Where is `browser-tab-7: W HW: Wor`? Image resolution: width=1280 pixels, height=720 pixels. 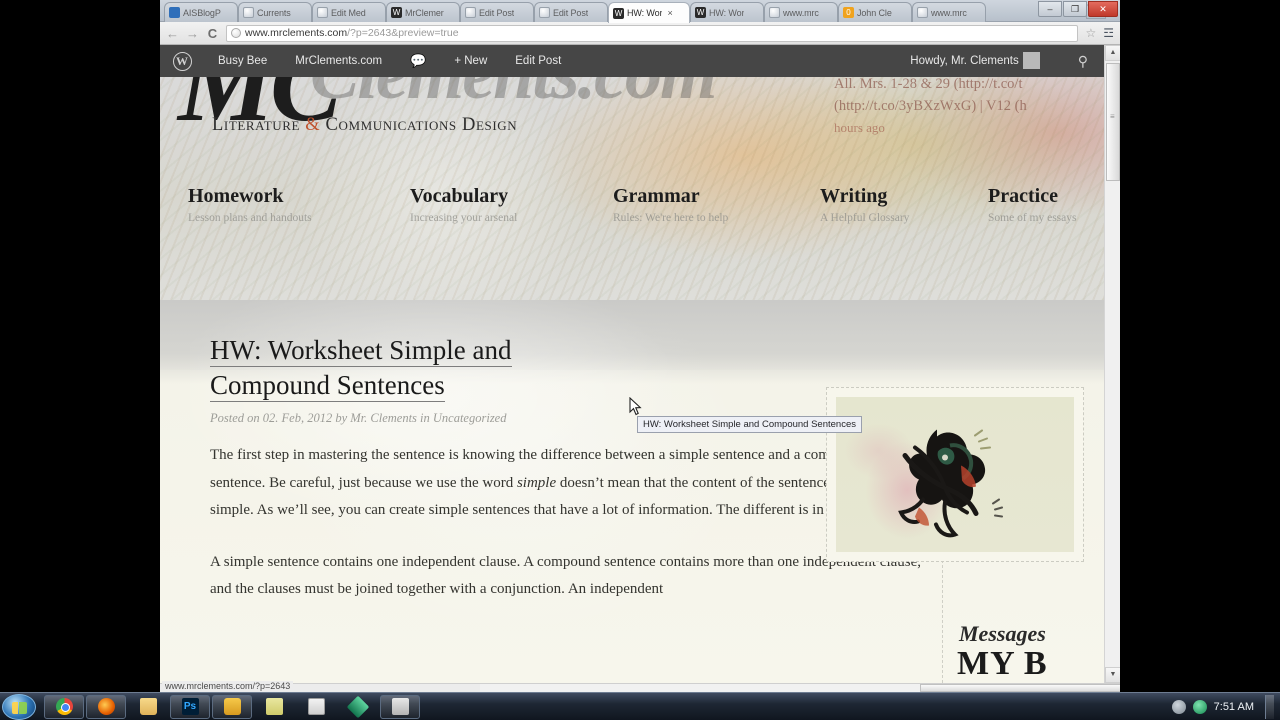
browser-tab-7: W HW: Wor is located at coordinates (727, 12).